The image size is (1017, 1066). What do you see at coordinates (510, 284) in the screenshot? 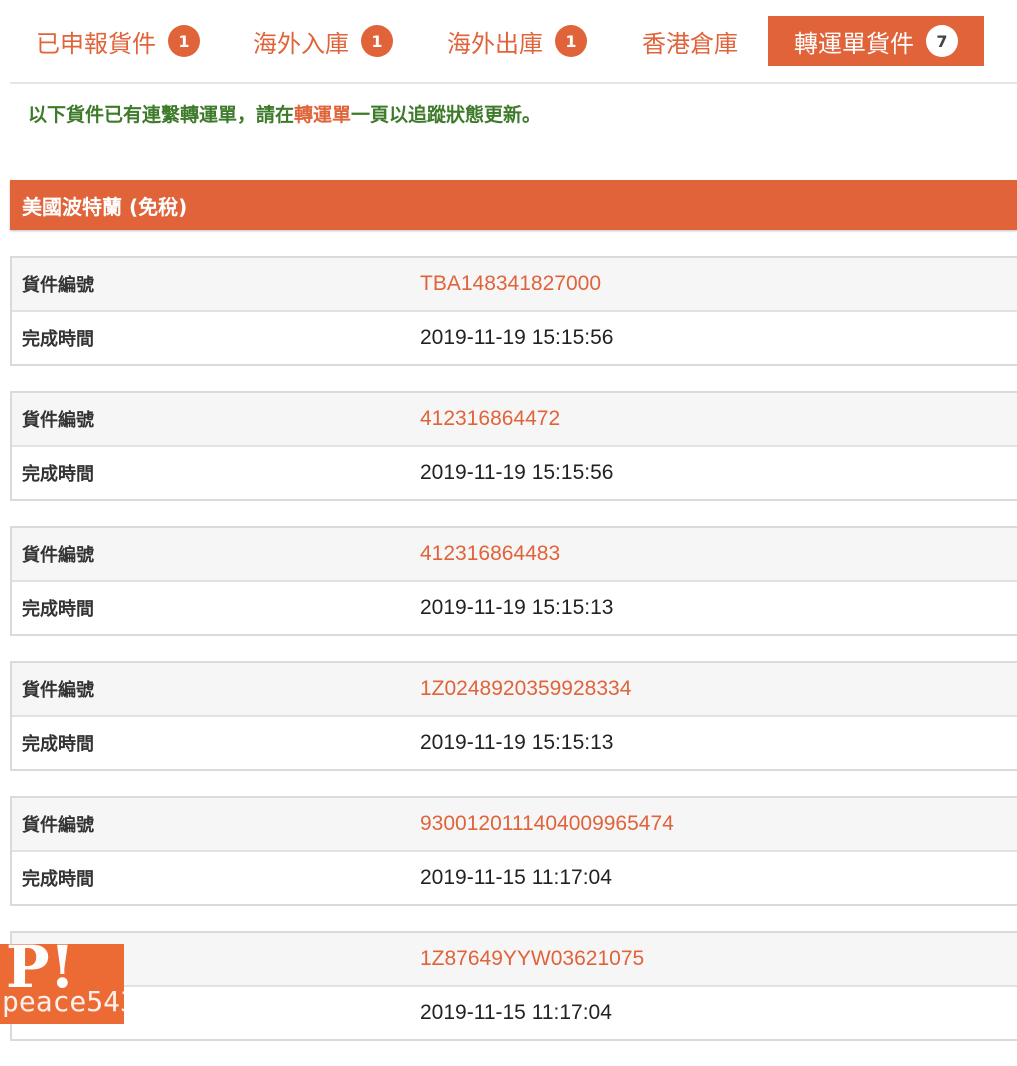
I see `shipment-id-link: TBA148341827000` at bounding box center [510, 284].